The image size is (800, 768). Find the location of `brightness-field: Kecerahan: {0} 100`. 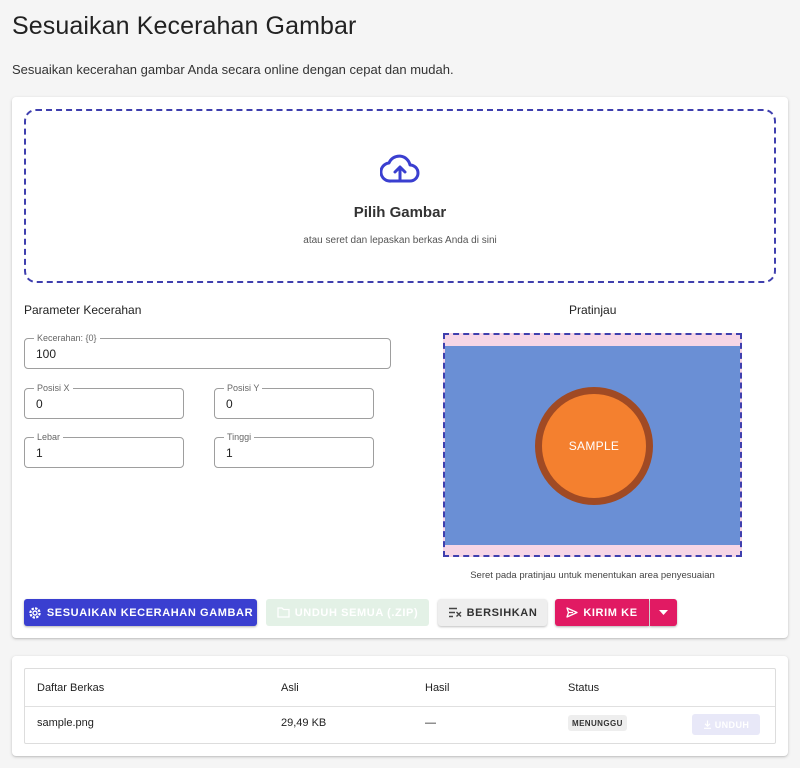

brightness-field: Kecerahan: {0} 100 is located at coordinates (207, 350).